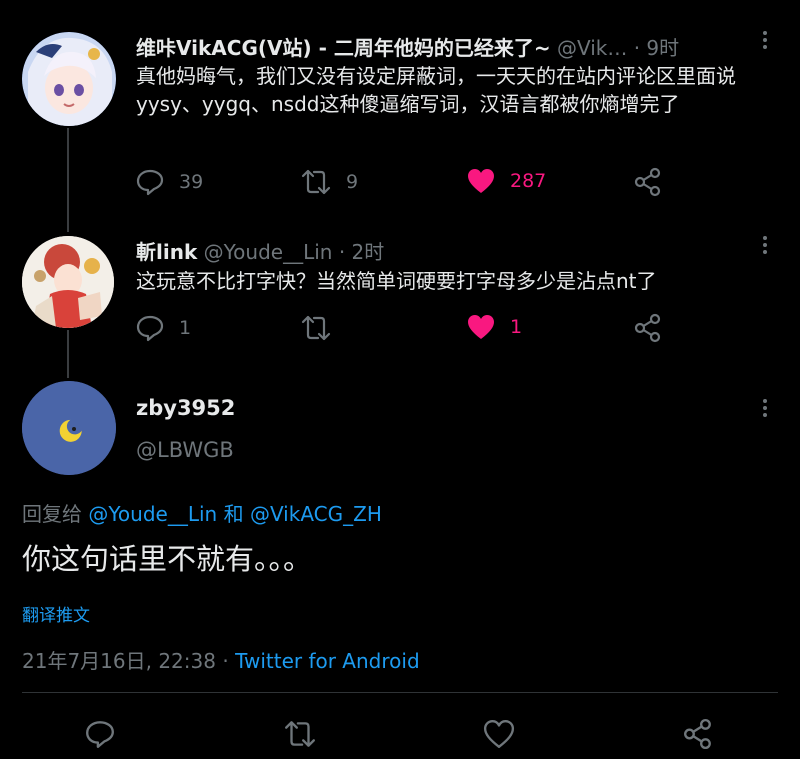  What do you see at coordinates (352, 182) in the screenshot?
I see `retweet-count: 9` at bounding box center [352, 182].